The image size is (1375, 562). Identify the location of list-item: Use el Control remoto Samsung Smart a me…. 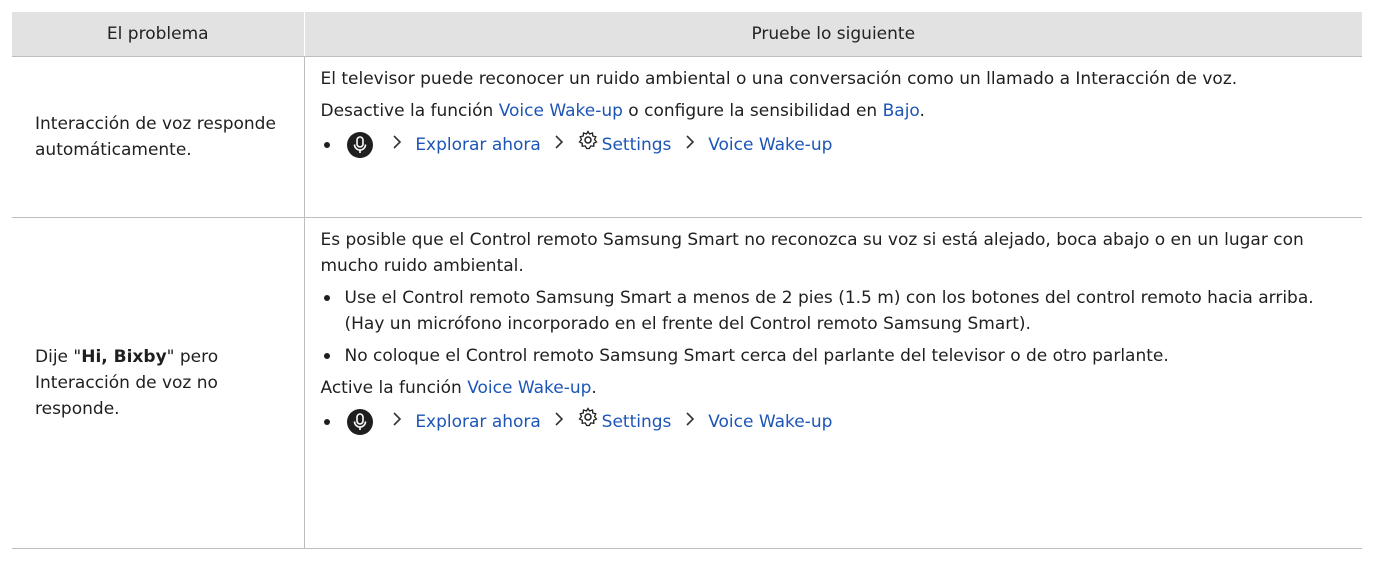
(827, 311).